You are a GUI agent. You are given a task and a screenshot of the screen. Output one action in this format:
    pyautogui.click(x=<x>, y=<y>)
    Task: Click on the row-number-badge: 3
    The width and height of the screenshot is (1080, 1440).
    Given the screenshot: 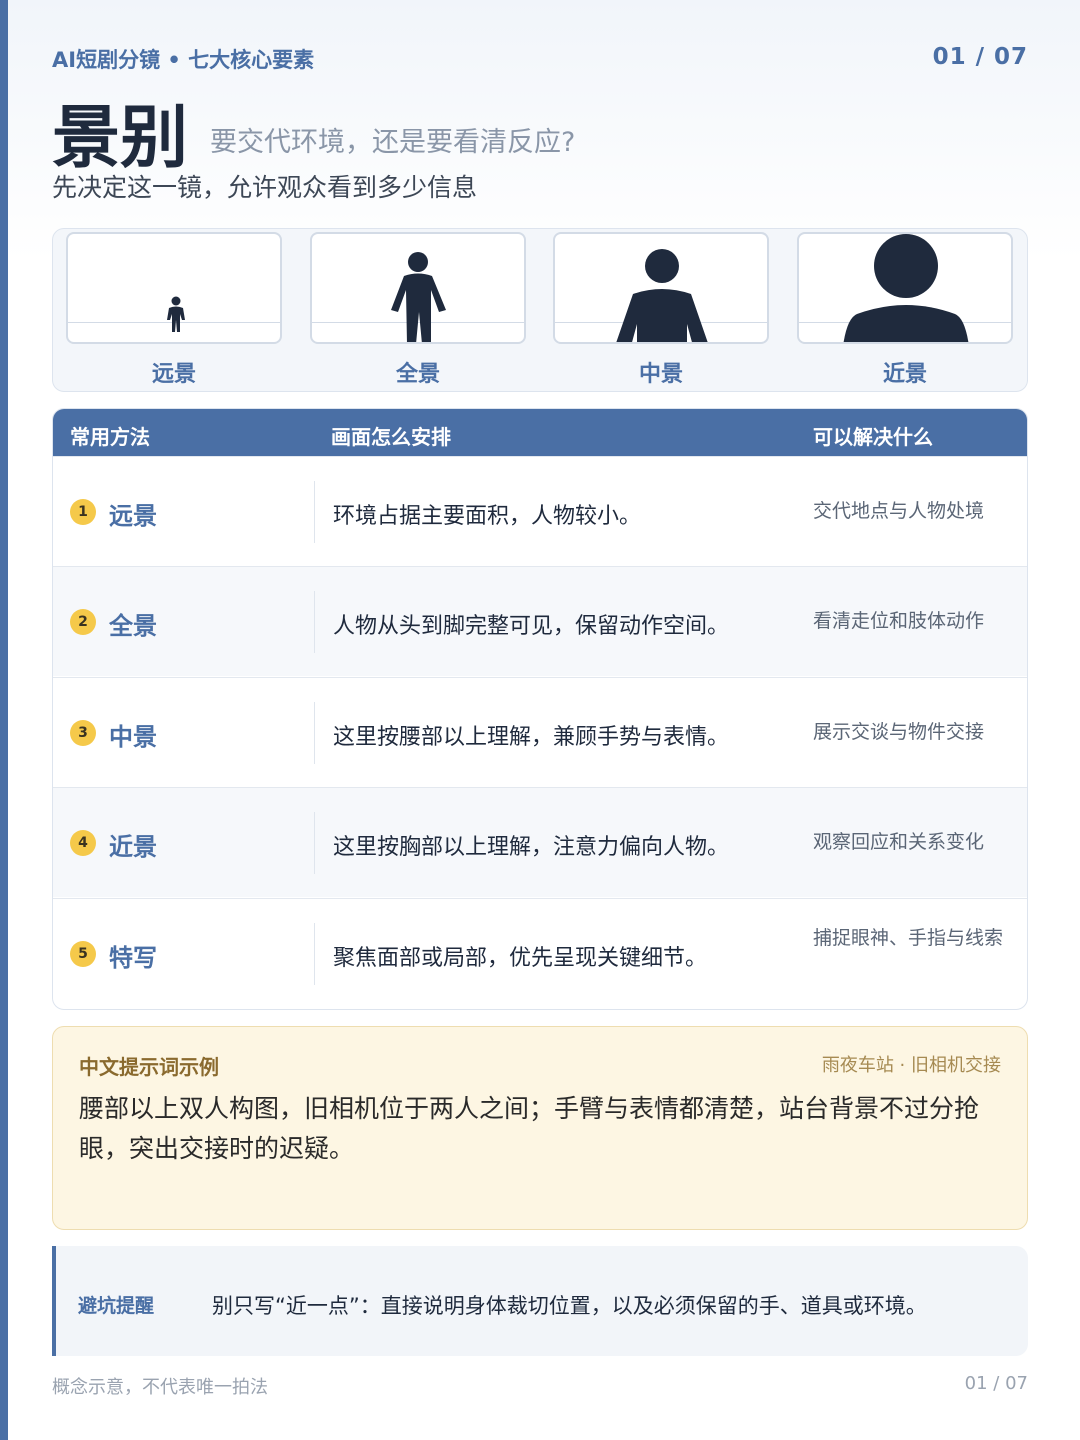 What is the action you would take?
    pyautogui.click(x=83, y=733)
    